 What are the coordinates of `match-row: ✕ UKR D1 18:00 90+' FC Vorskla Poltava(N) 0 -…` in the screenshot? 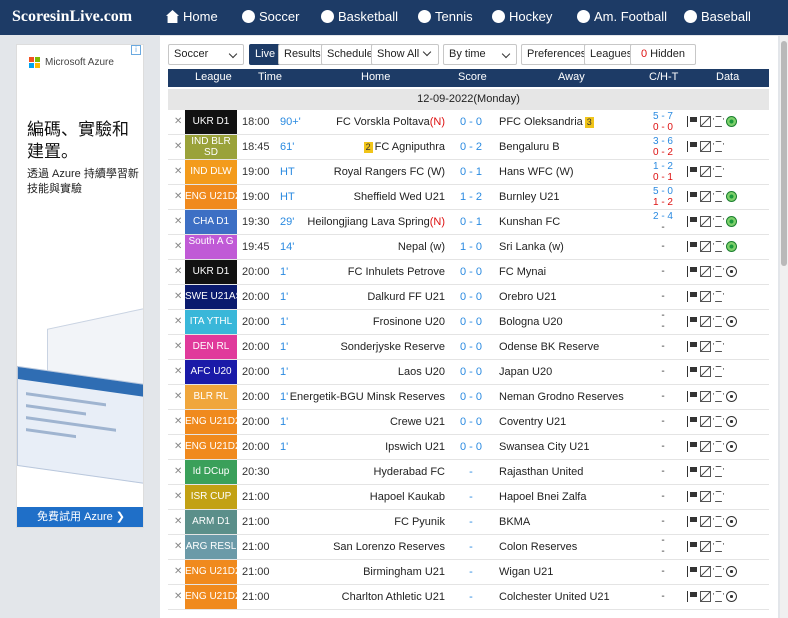 It's located at (468, 122).